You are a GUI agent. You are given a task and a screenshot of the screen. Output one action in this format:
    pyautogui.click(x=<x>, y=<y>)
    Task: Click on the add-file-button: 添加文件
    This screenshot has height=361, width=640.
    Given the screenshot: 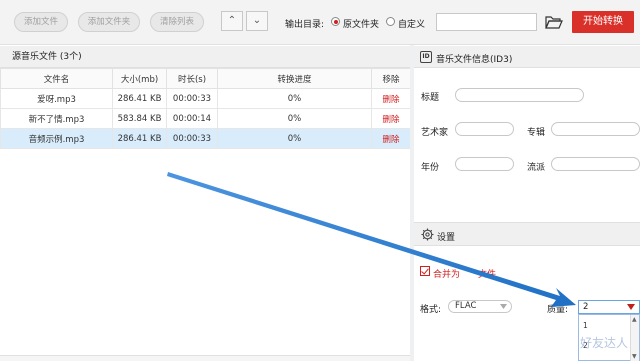 What is the action you would take?
    pyautogui.click(x=41, y=22)
    